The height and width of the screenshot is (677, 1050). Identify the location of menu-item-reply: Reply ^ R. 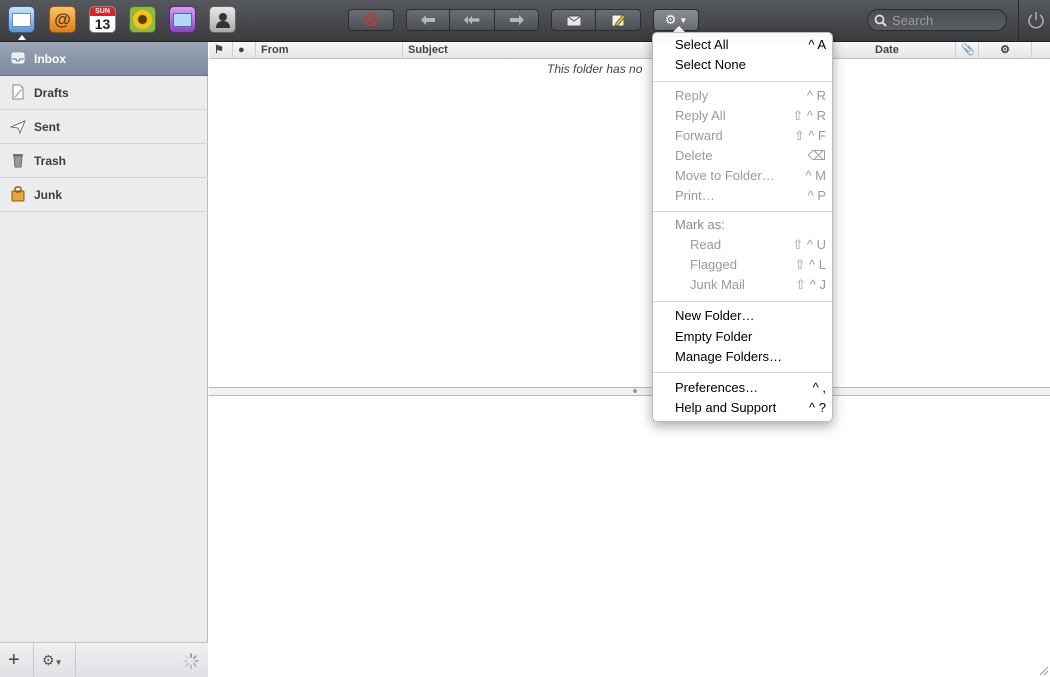
(742, 96).